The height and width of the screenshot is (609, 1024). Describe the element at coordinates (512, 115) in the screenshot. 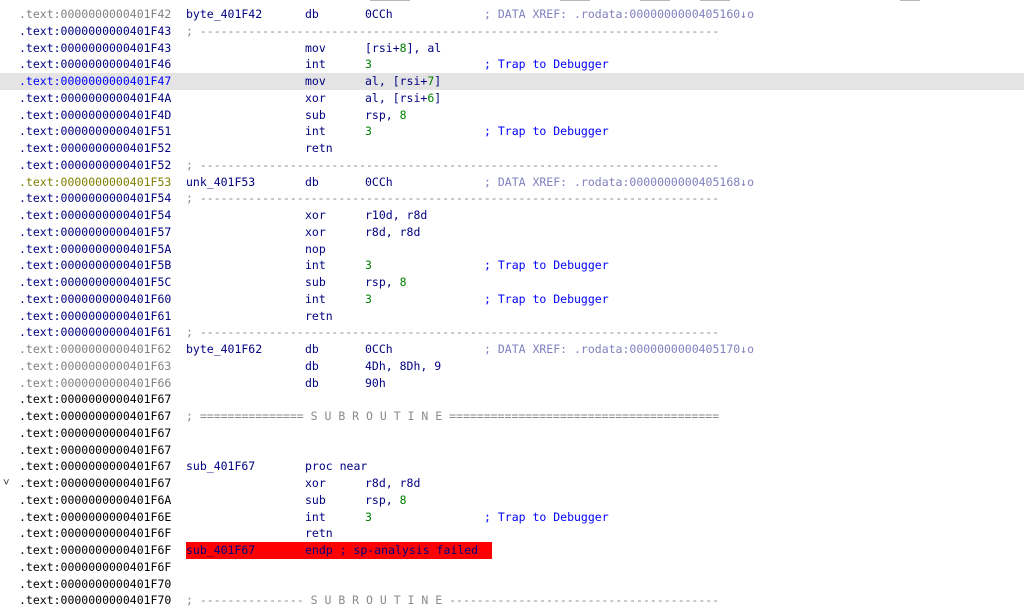

I see `listing-row: .text:0000000000401F4D sub rsp, 8` at that location.